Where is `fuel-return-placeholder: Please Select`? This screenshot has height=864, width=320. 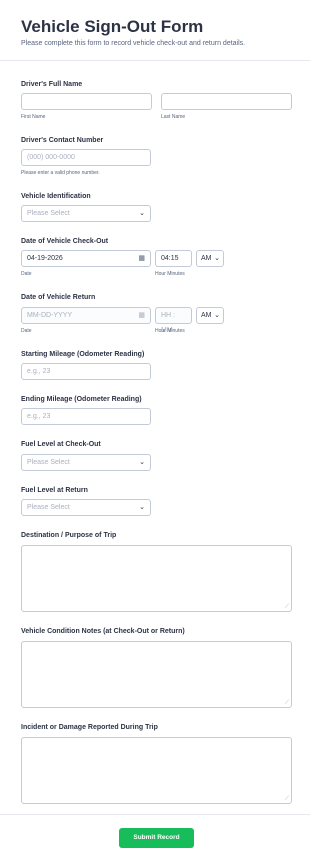 fuel-return-placeholder: Please Select is located at coordinates (48, 507).